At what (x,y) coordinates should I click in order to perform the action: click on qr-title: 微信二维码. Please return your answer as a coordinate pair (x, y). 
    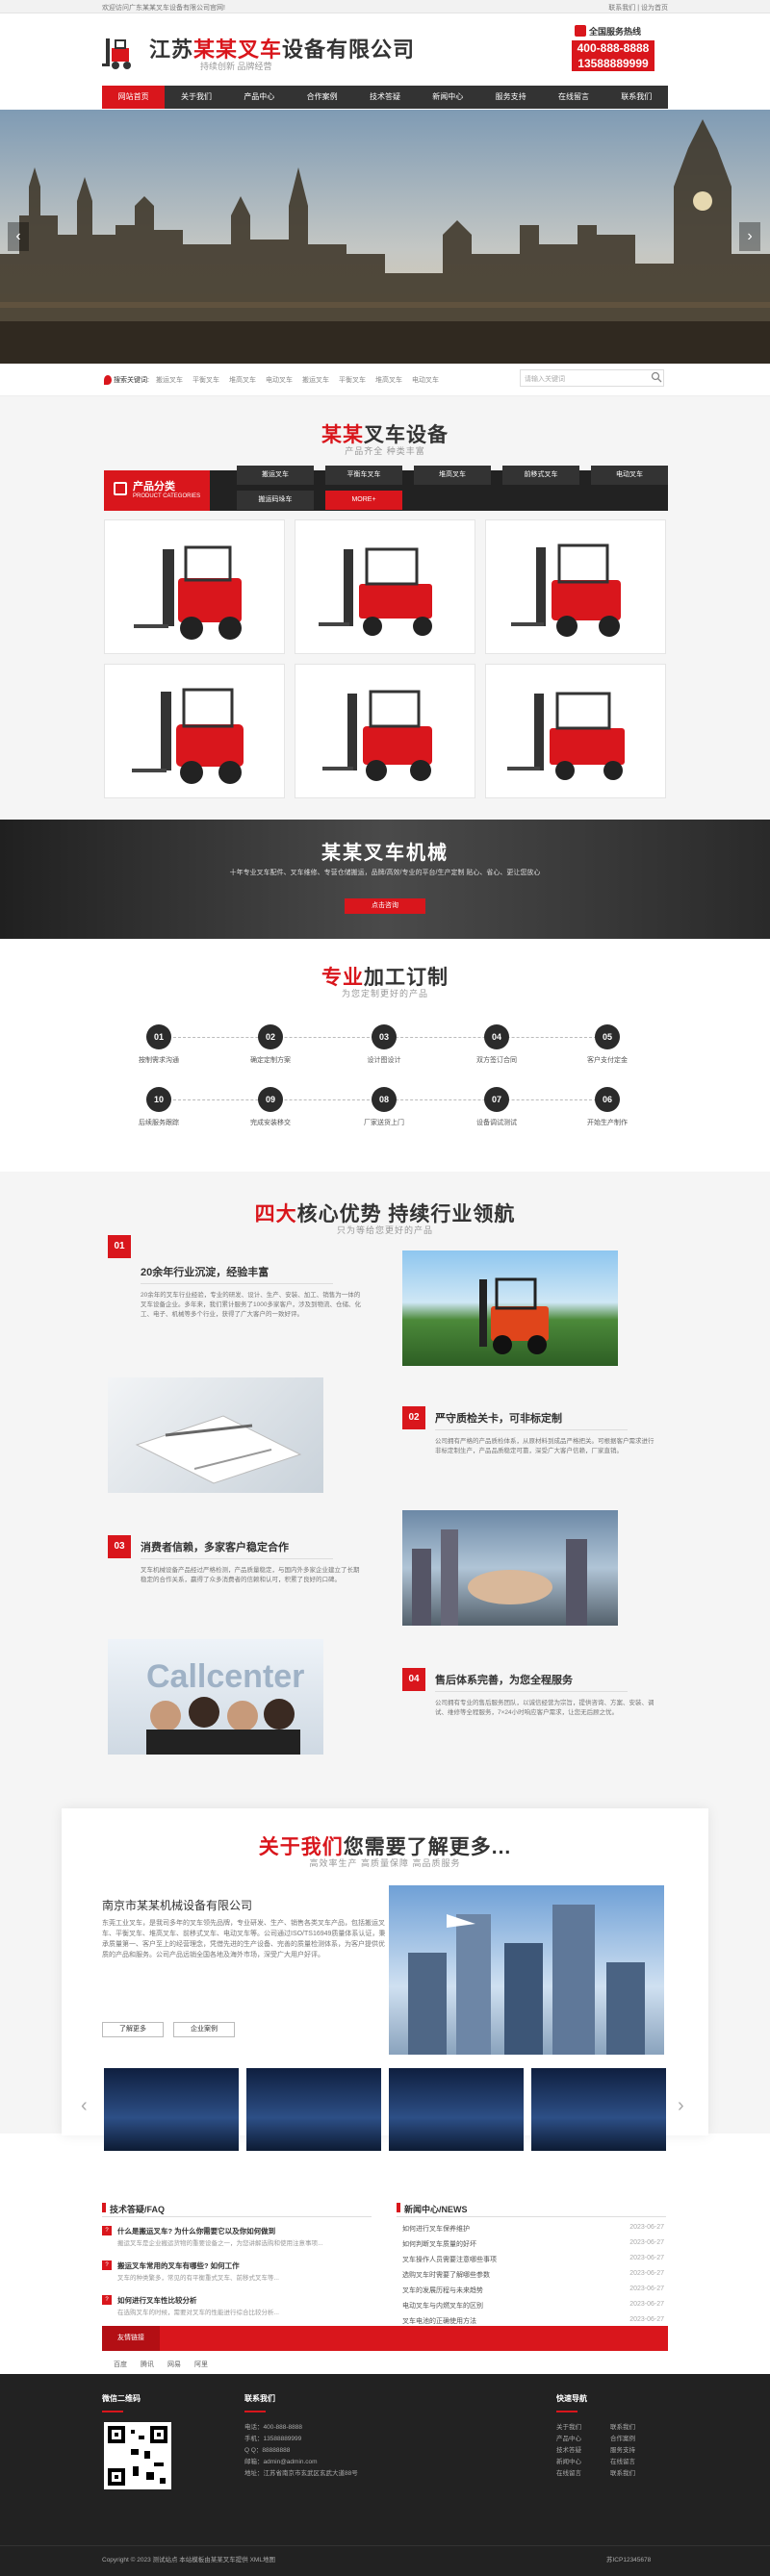
    Looking at the image, I should click on (121, 2398).